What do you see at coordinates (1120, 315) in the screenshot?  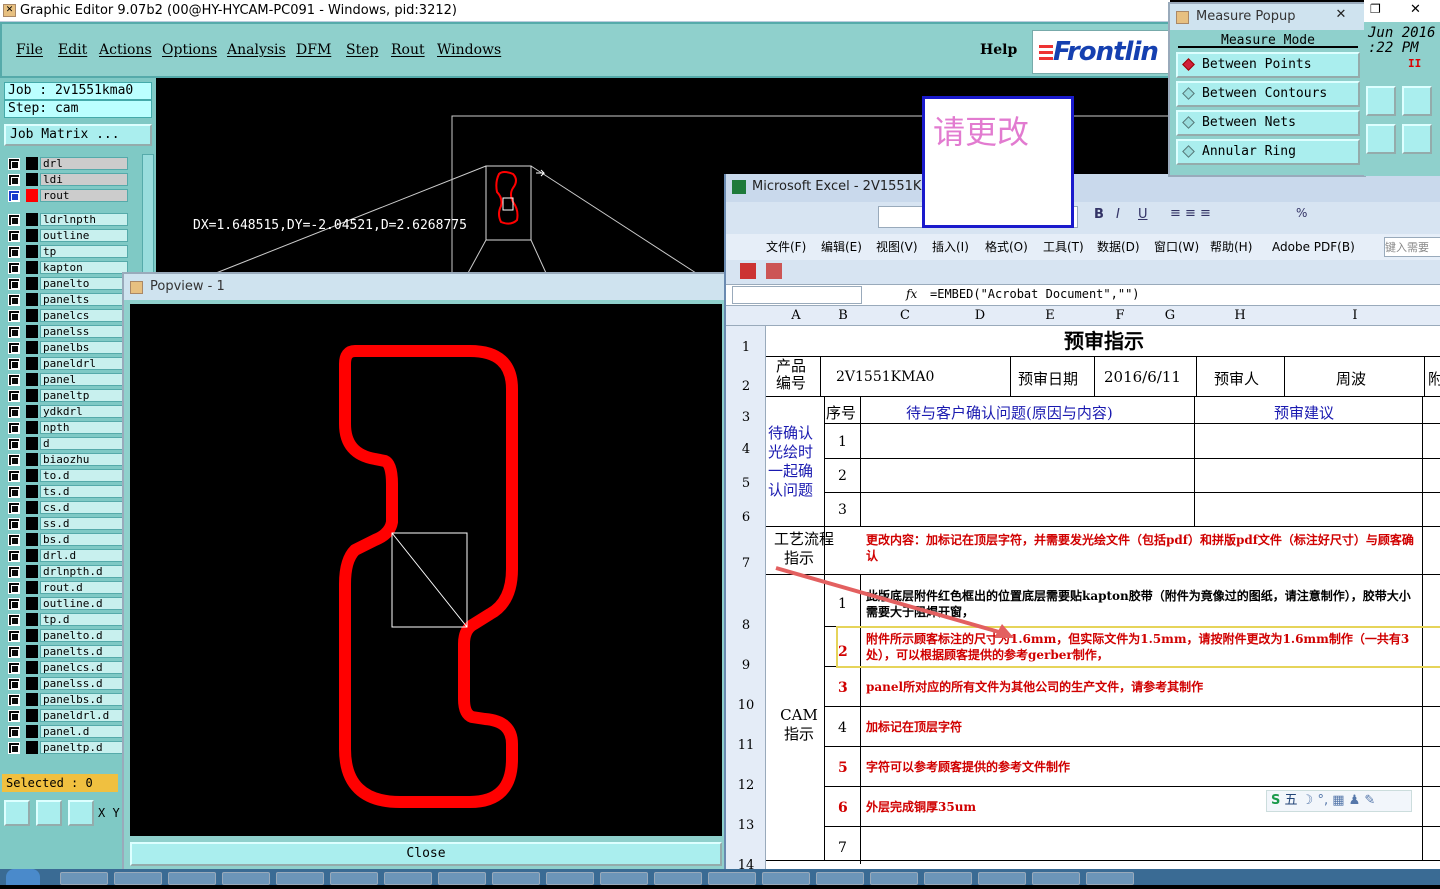 I see `col-header: F` at bounding box center [1120, 315].